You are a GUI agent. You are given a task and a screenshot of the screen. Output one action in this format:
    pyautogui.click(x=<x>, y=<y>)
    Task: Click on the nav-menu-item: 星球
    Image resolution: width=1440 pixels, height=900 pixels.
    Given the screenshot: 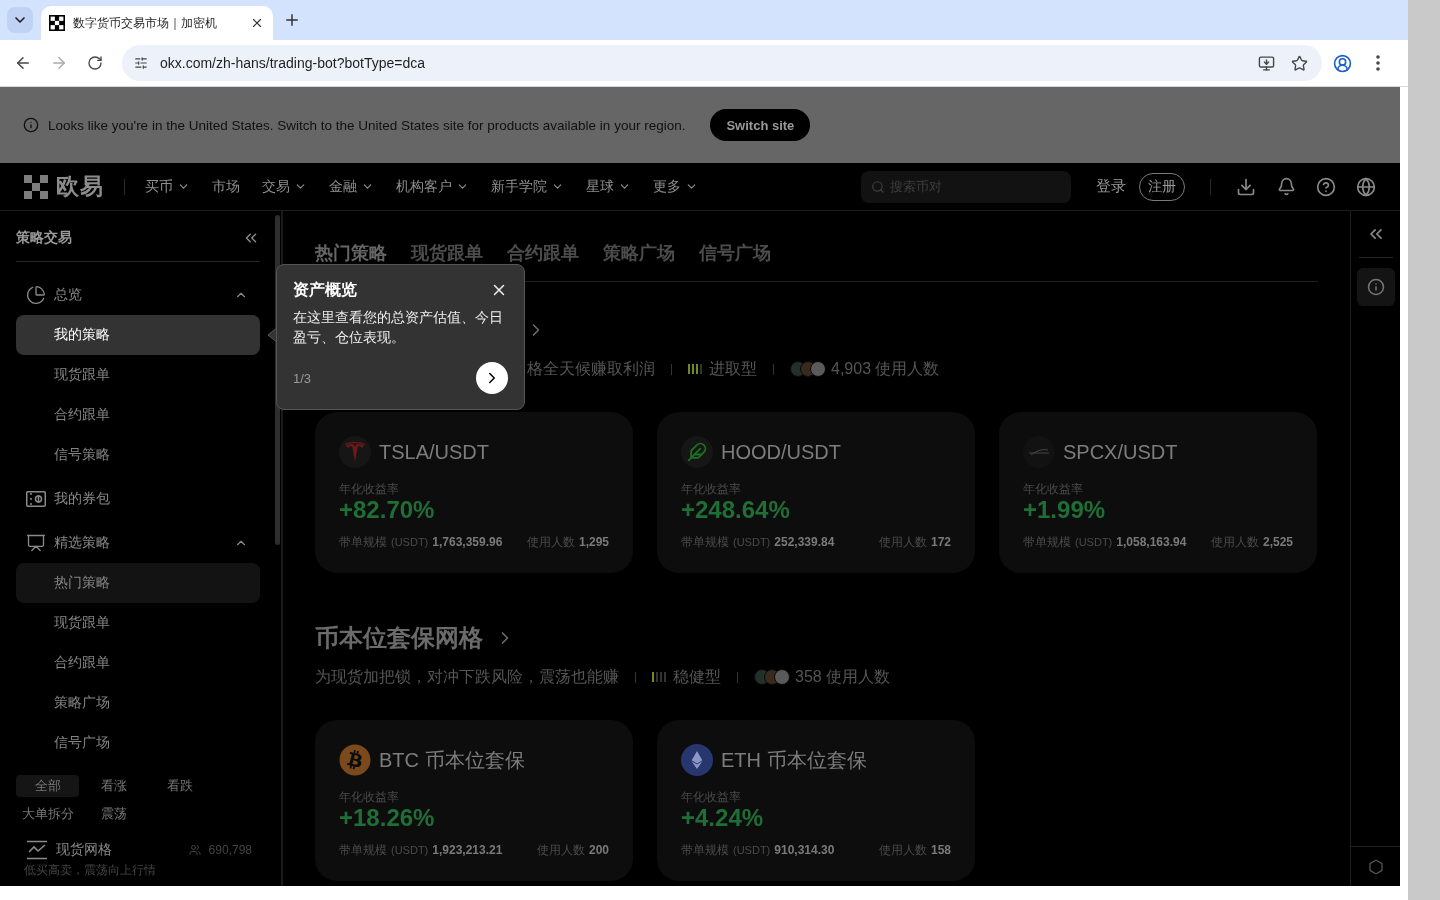 What is the action you would take?
    pyautogui.click(x=608, y=186)
    